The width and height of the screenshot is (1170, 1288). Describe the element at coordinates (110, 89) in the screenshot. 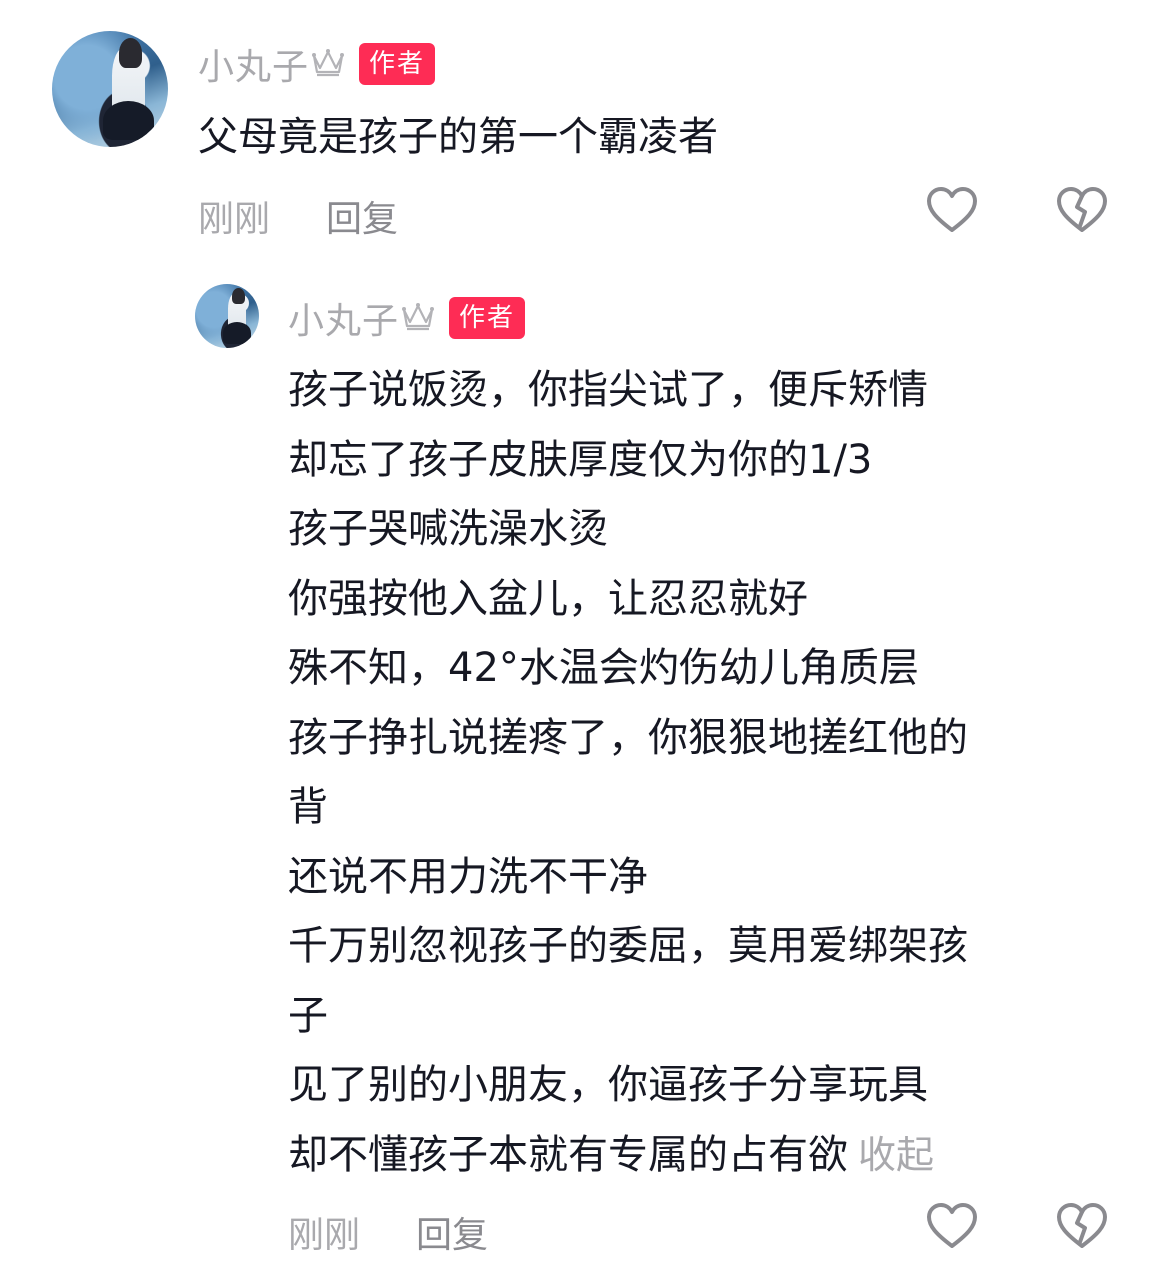

I see `avatar` at that location.